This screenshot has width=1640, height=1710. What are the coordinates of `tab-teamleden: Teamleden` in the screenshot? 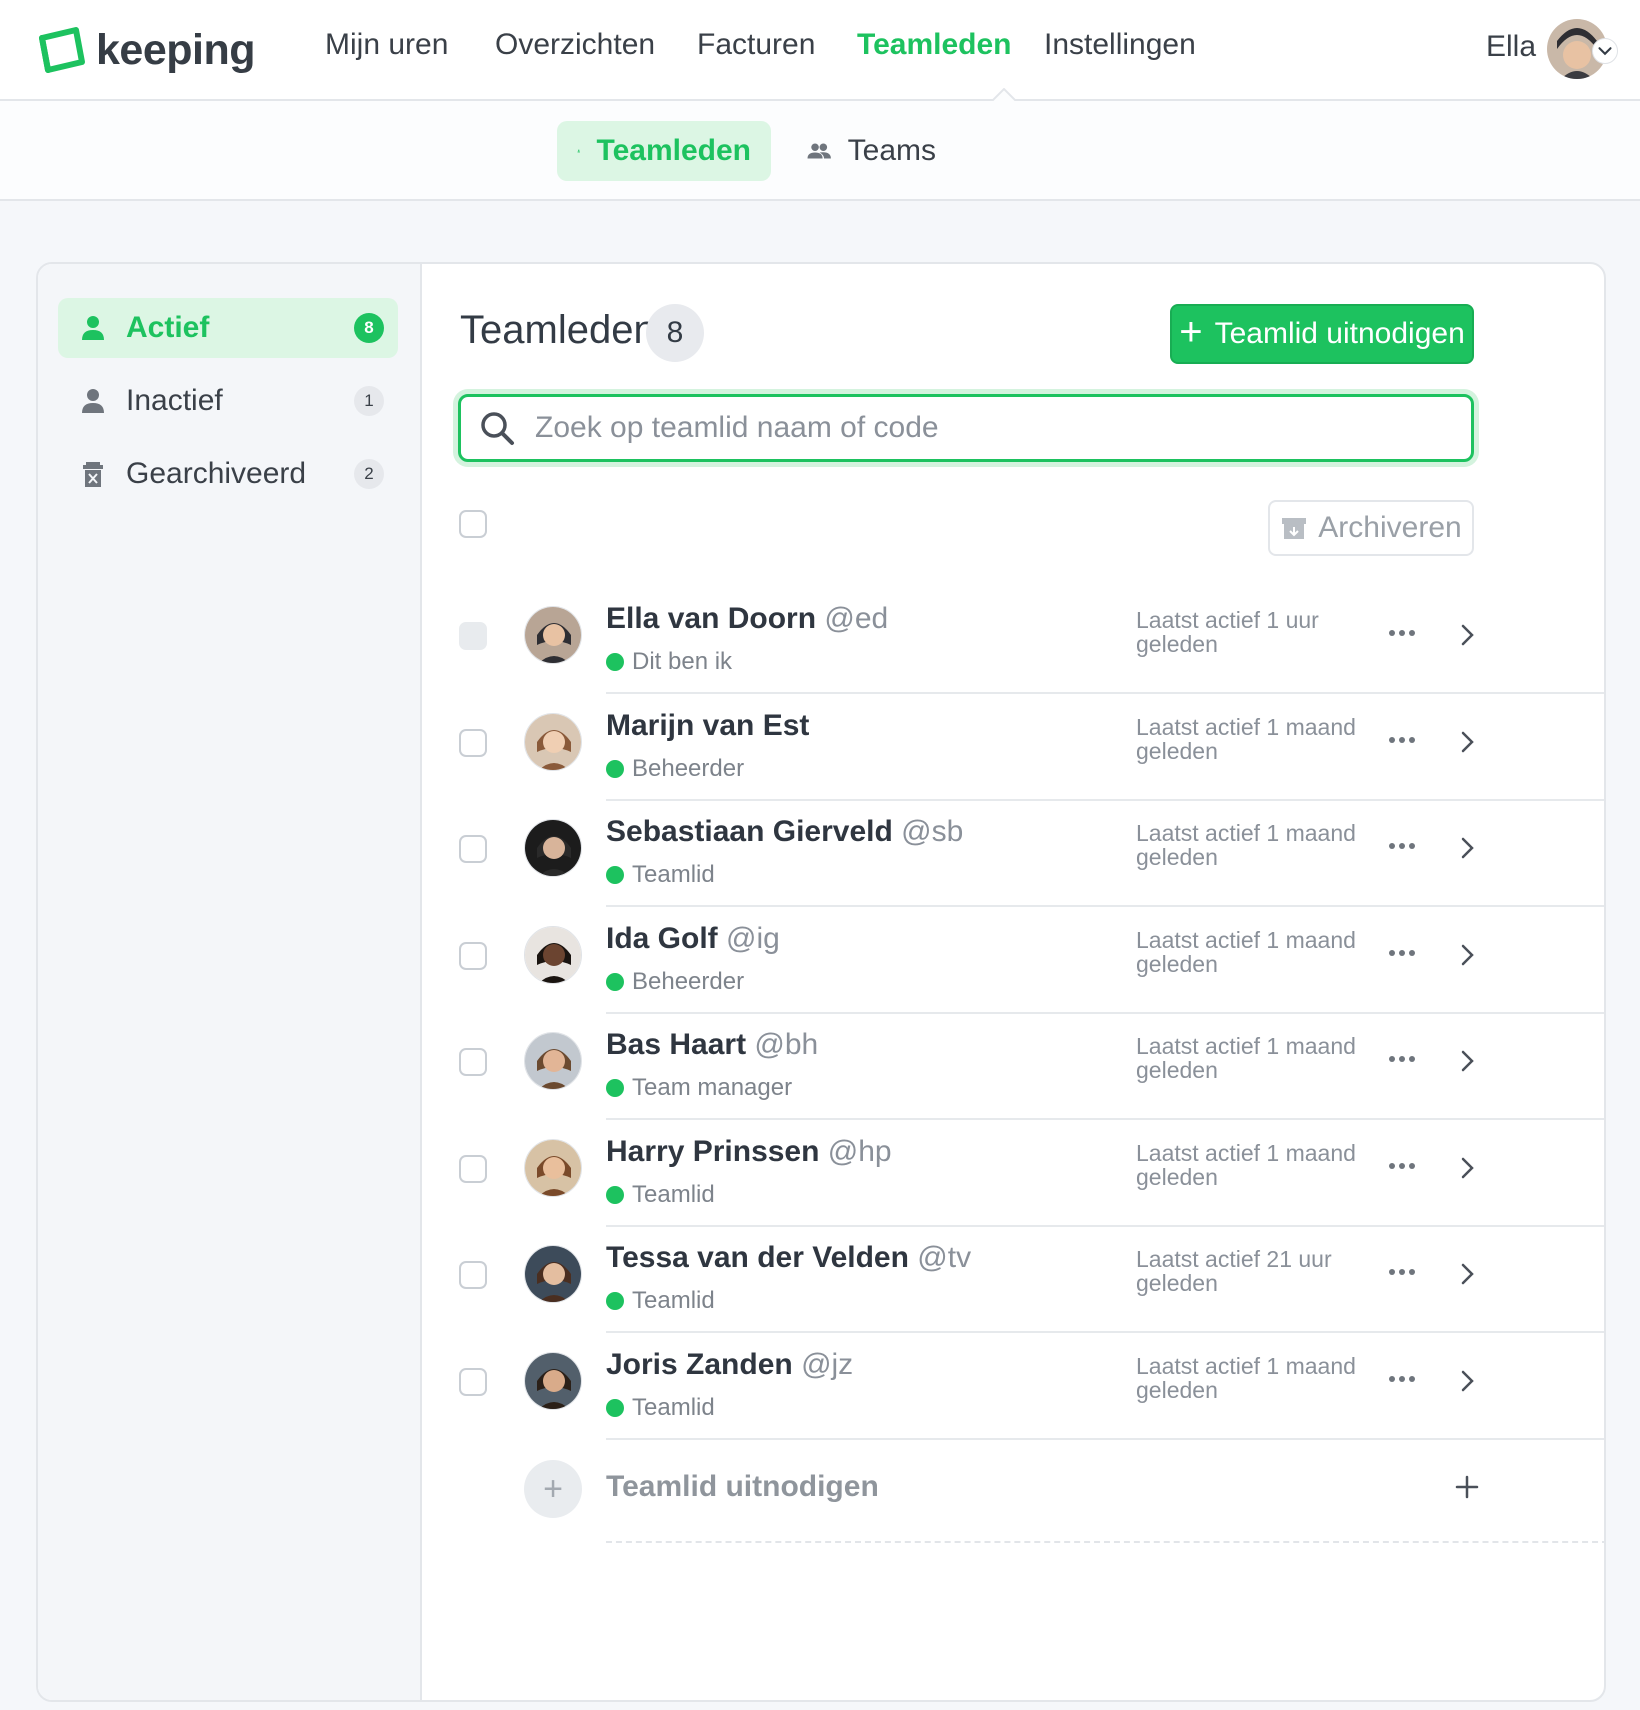 It's located at (664, 151).